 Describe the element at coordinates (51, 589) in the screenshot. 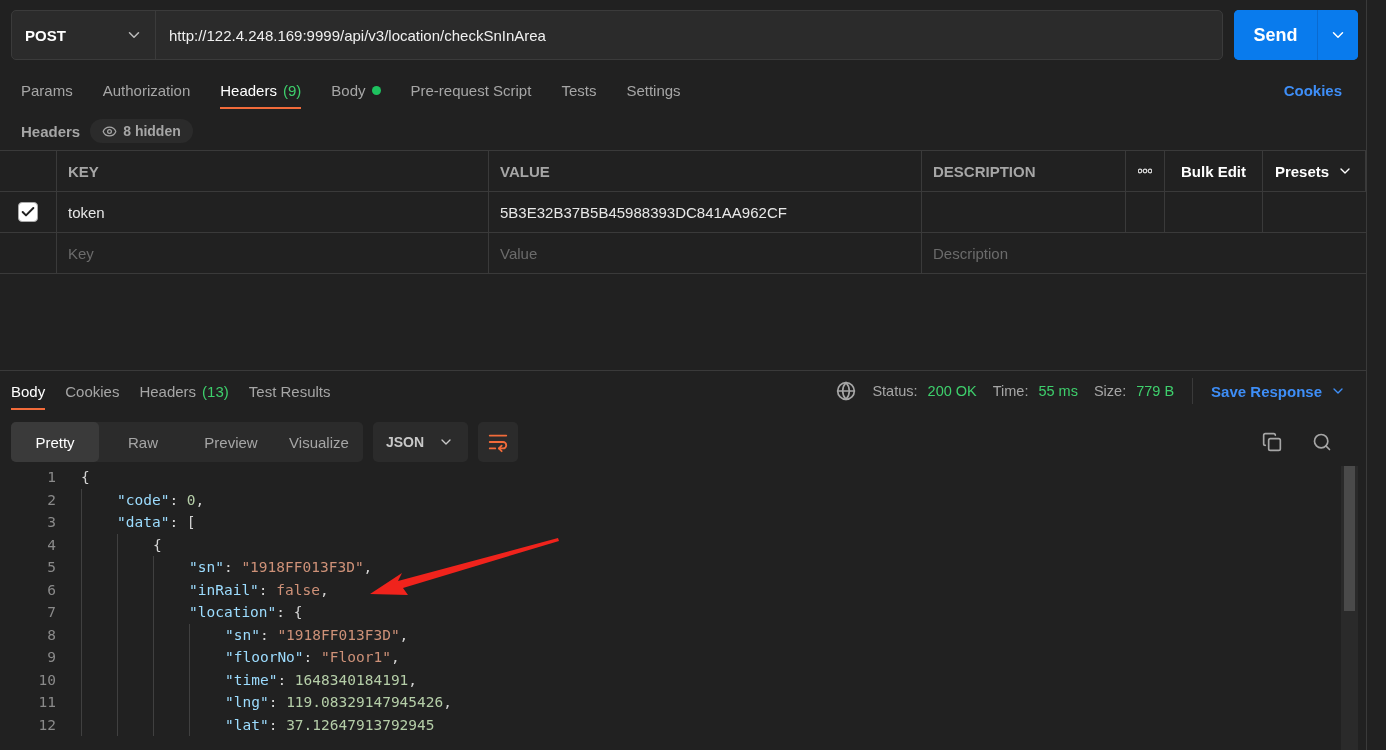

I see `line-number: 6` at that location.